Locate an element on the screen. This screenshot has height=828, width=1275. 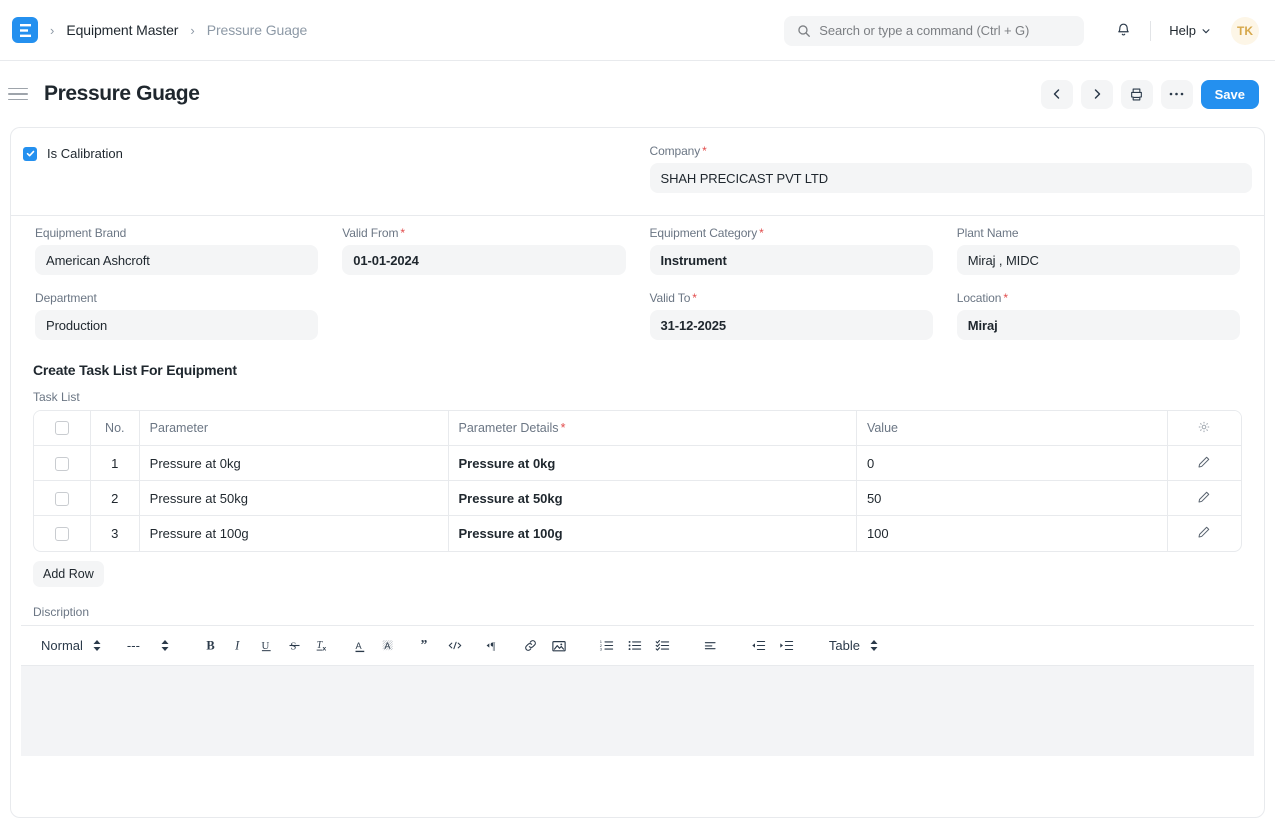
style-select: Normal is located at coordinates (71, 646).